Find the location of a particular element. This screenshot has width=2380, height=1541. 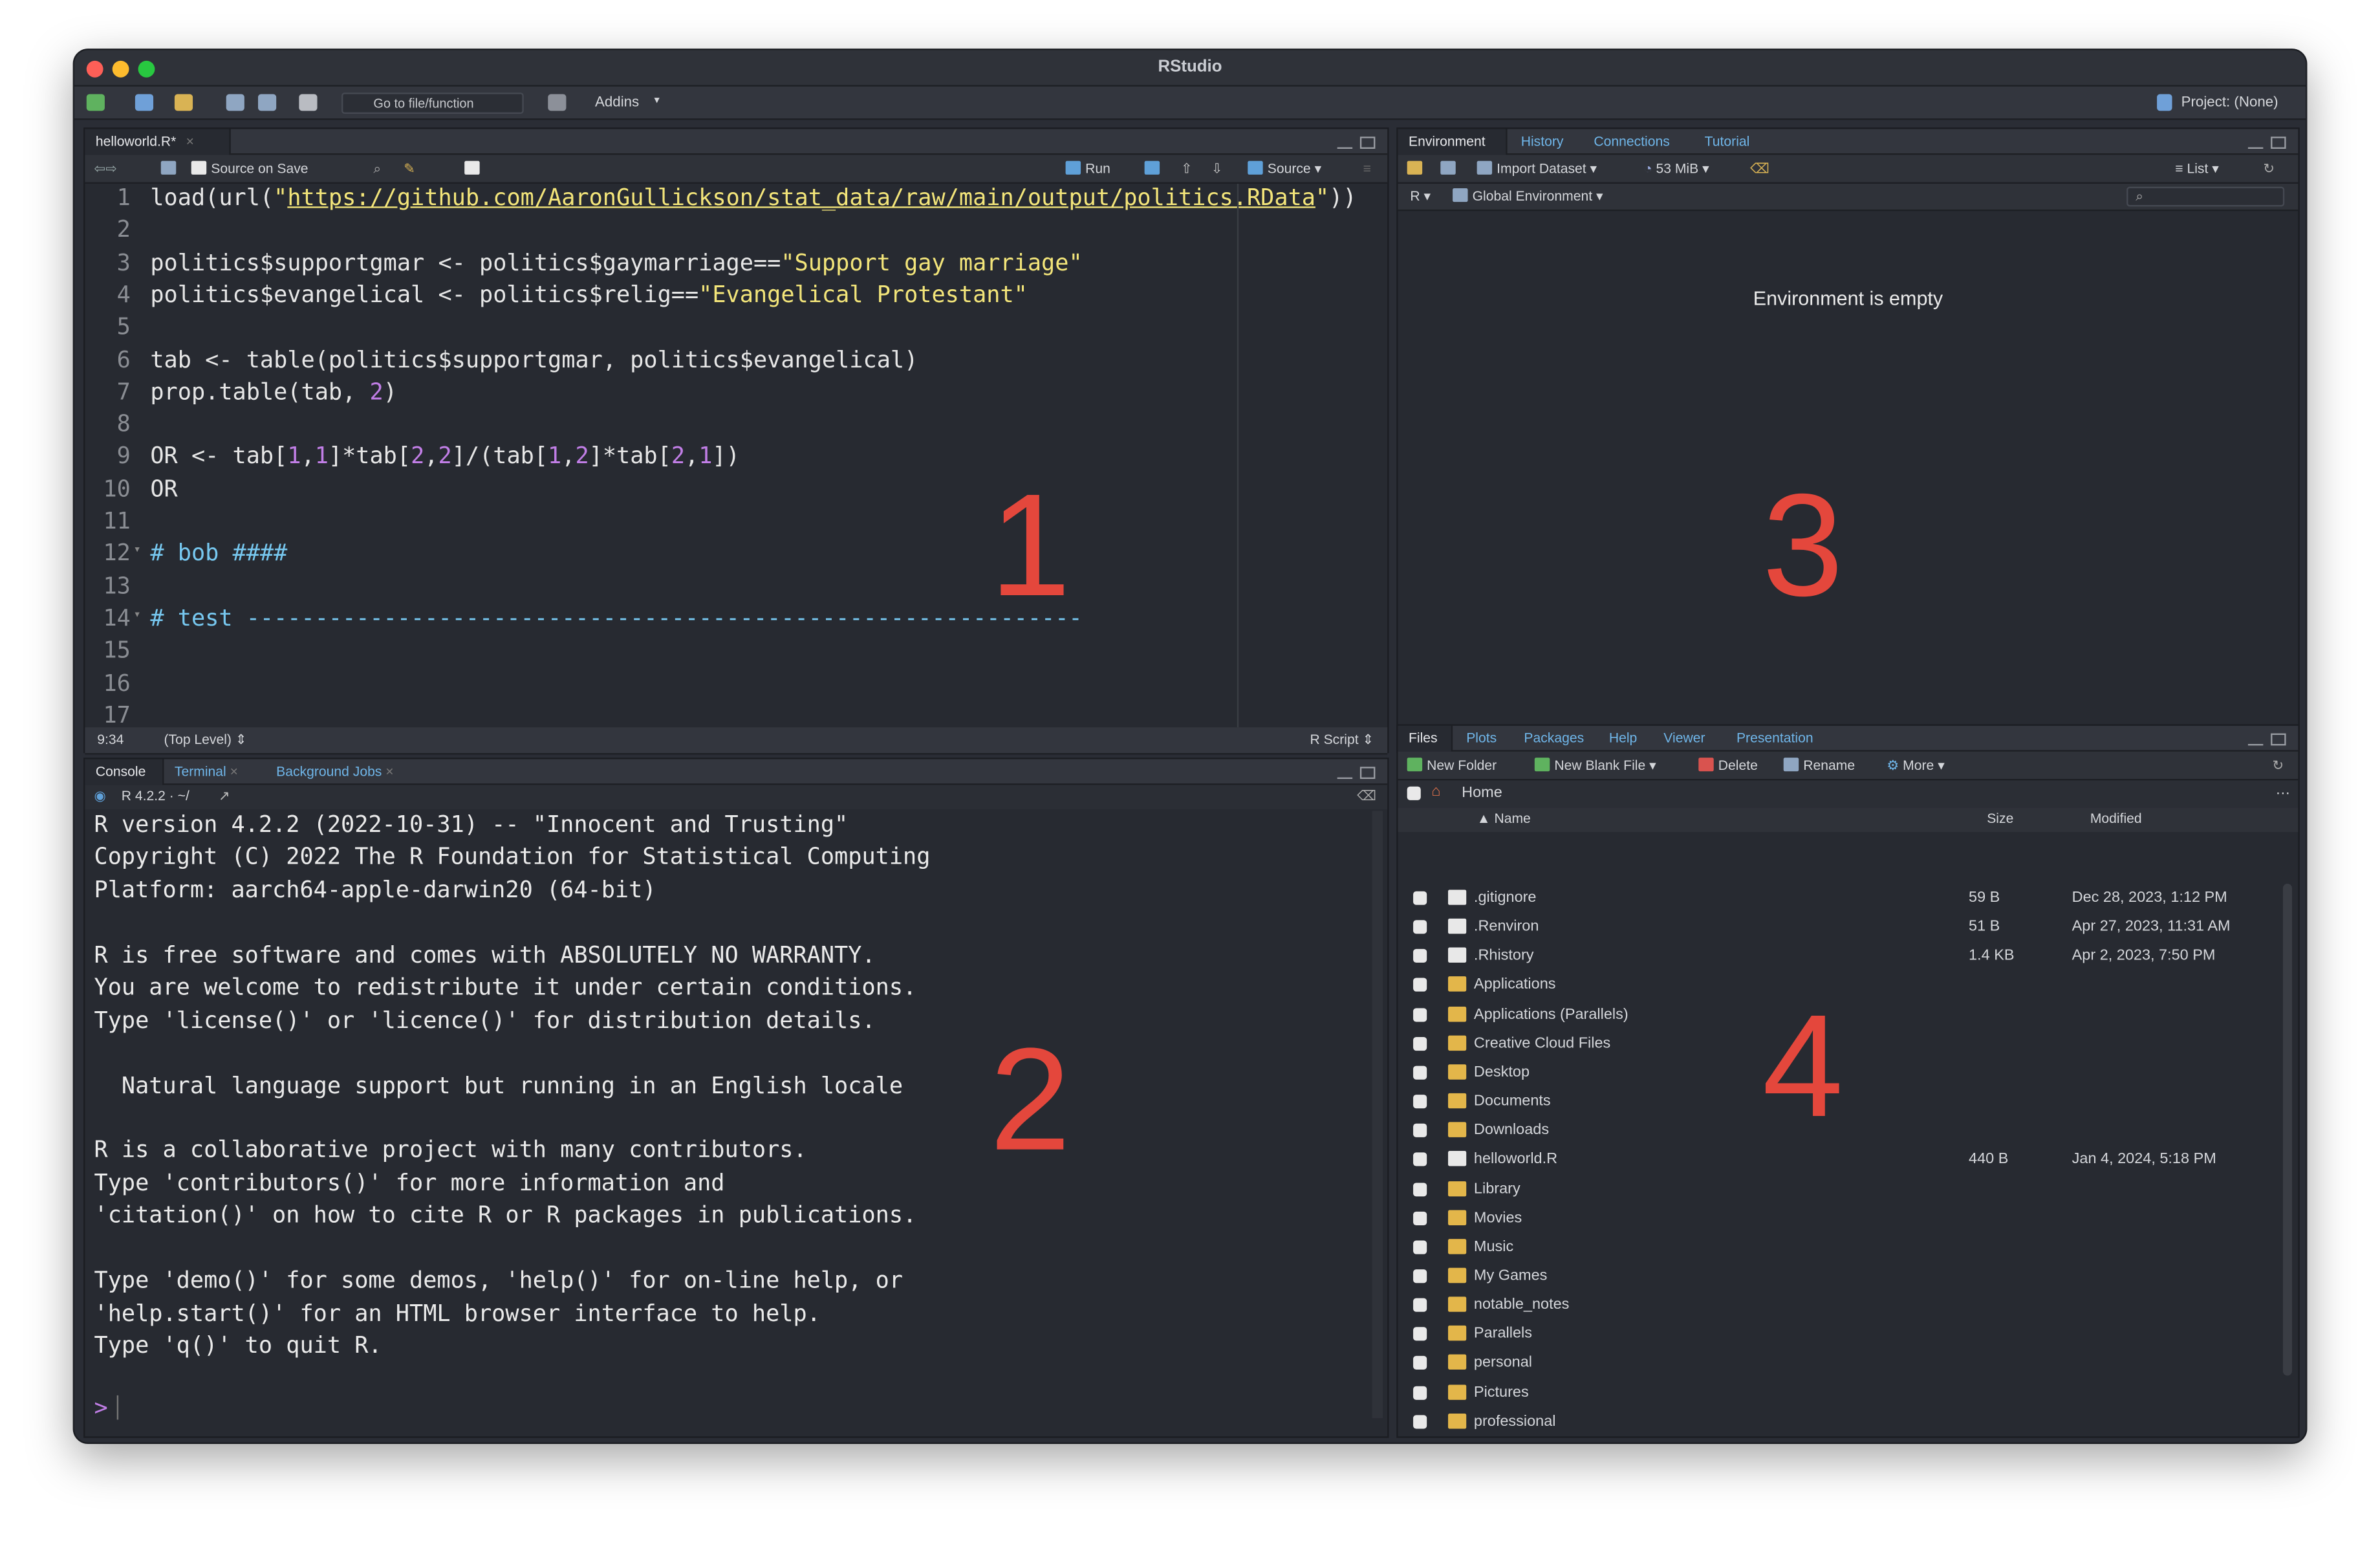

open-file-icon is located at coordinates (183, 102).